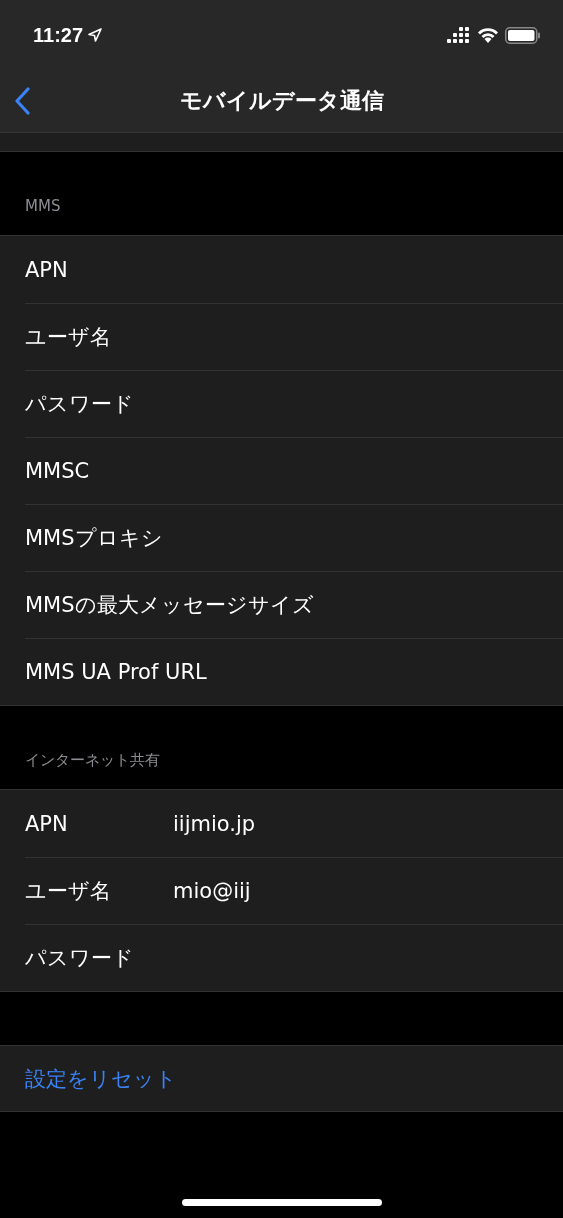  I want to click on page-title: モバイルデータ通信, so click(281, 101).